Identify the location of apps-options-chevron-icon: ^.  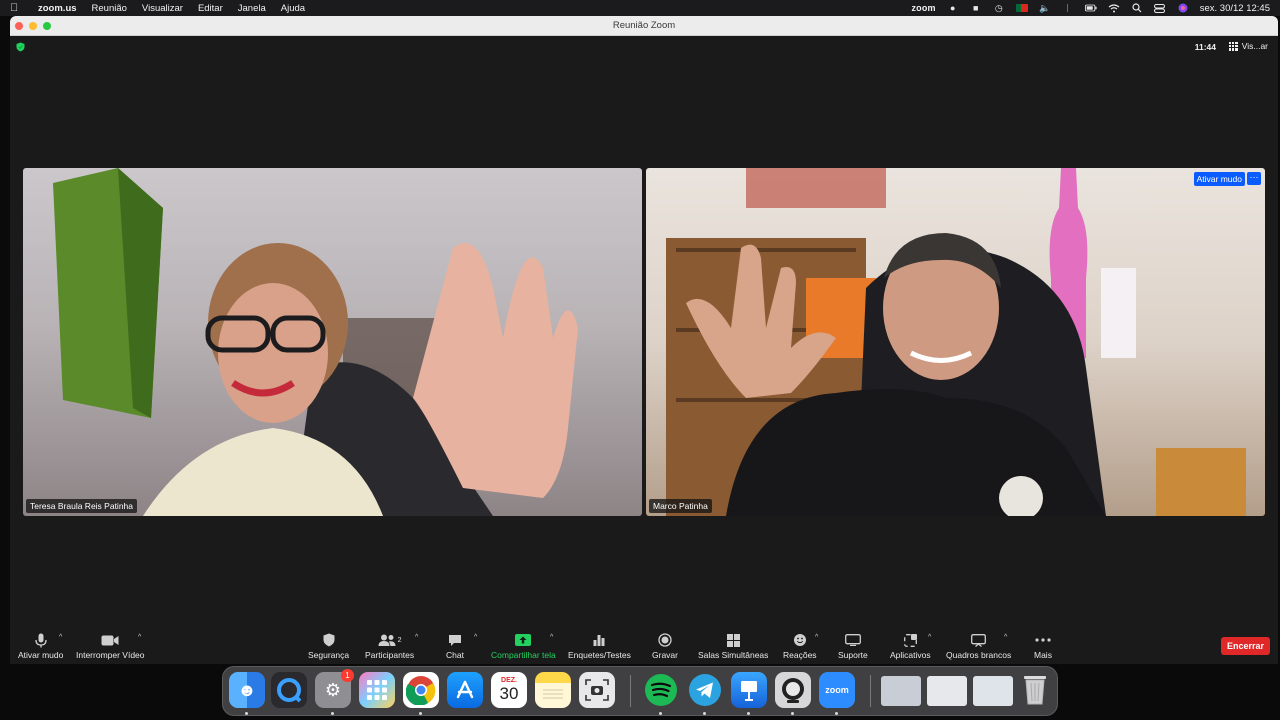
(929, 637).